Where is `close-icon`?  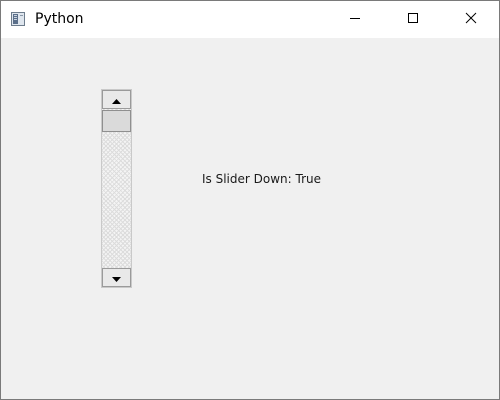 close-icon is located at coordinates (471, 20).